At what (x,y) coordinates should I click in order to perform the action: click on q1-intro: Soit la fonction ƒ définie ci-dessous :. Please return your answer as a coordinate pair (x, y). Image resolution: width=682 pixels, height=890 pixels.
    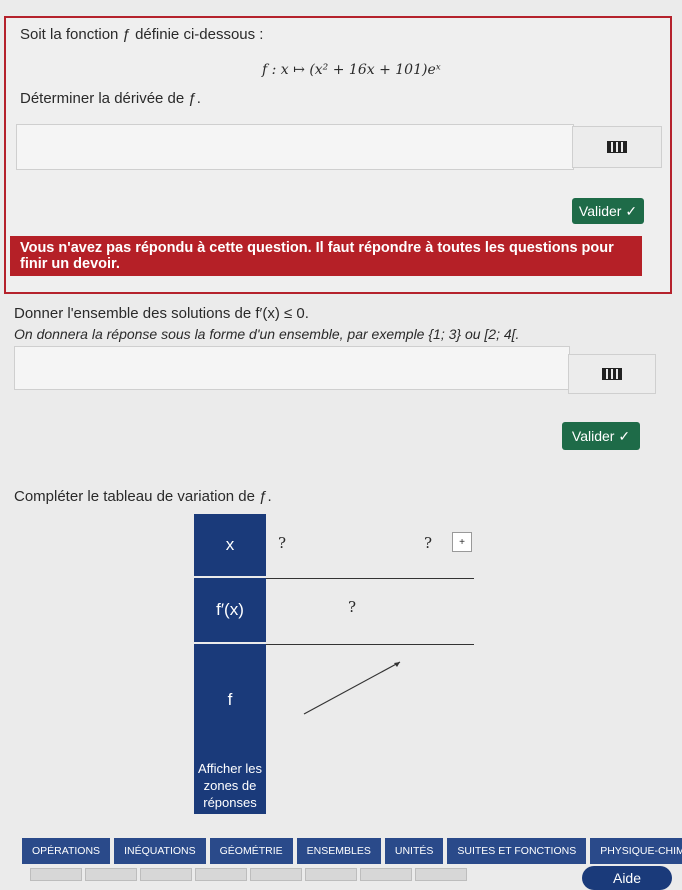
    Looking at the image, I should click on (142, 34).